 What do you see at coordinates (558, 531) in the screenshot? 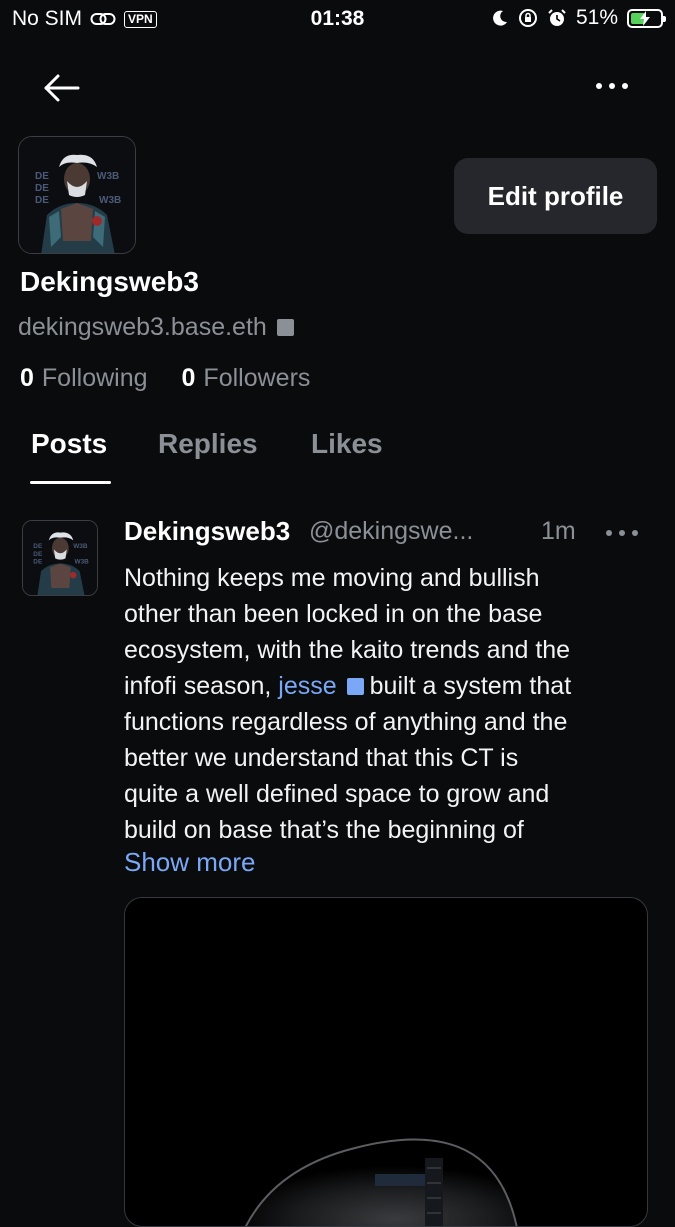
I see `post-timestamp: 1m` at bounding box center [558, 531].